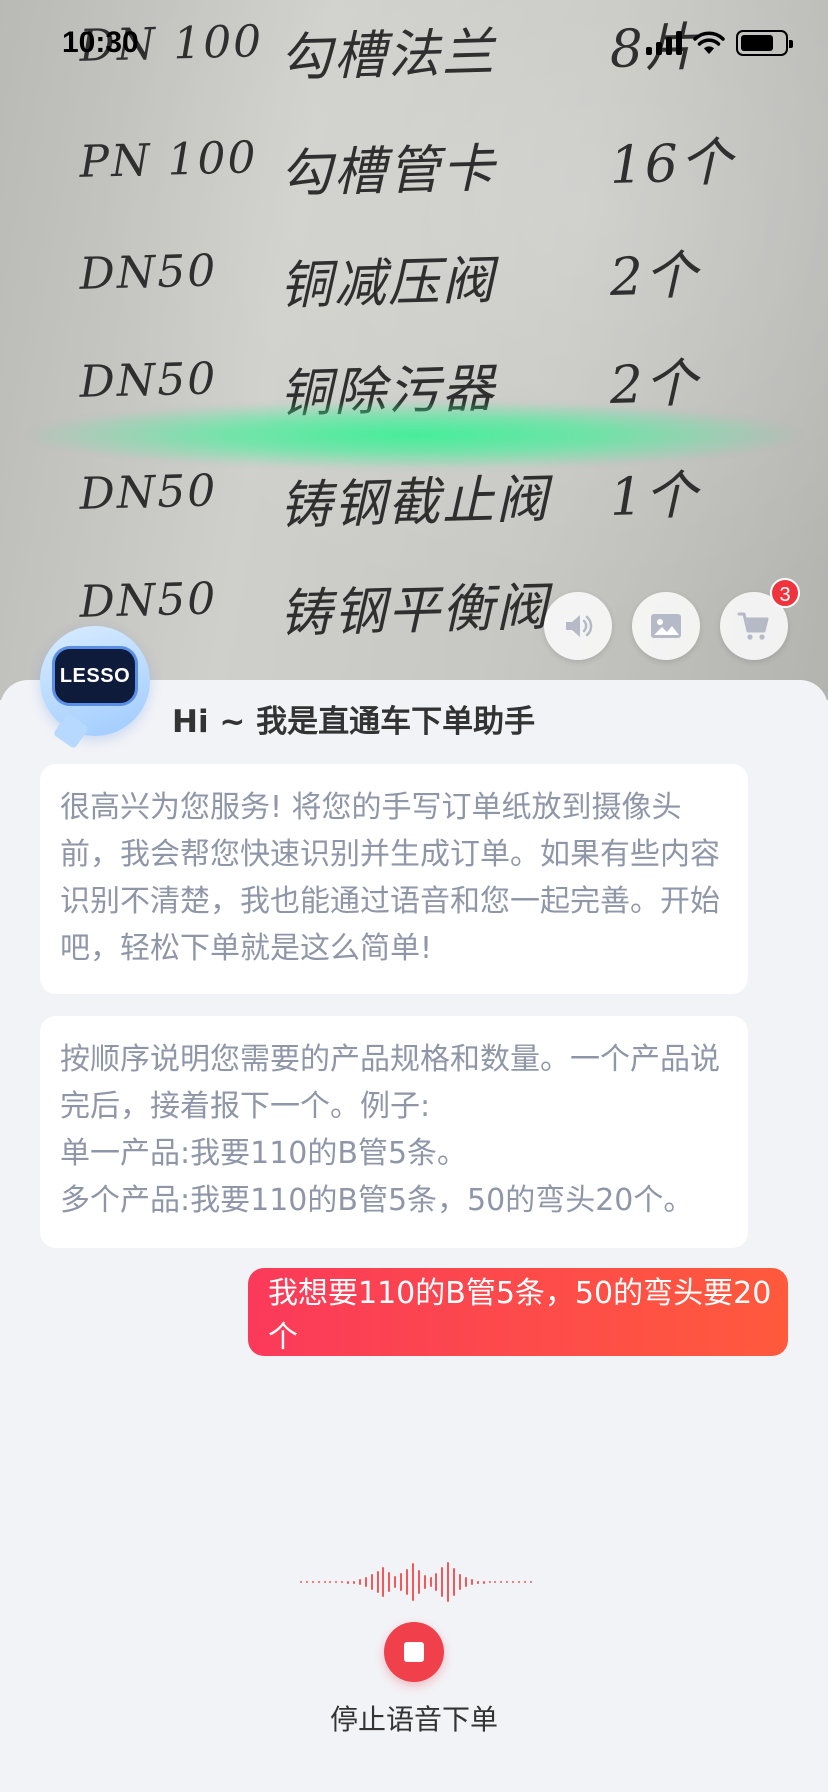 The height and width of the screenshot is (1792, 828). Describe the element at coordinates (415, 611) in the screenshot. I see `handwritten-item: 铸钢平衡阀` at that location.